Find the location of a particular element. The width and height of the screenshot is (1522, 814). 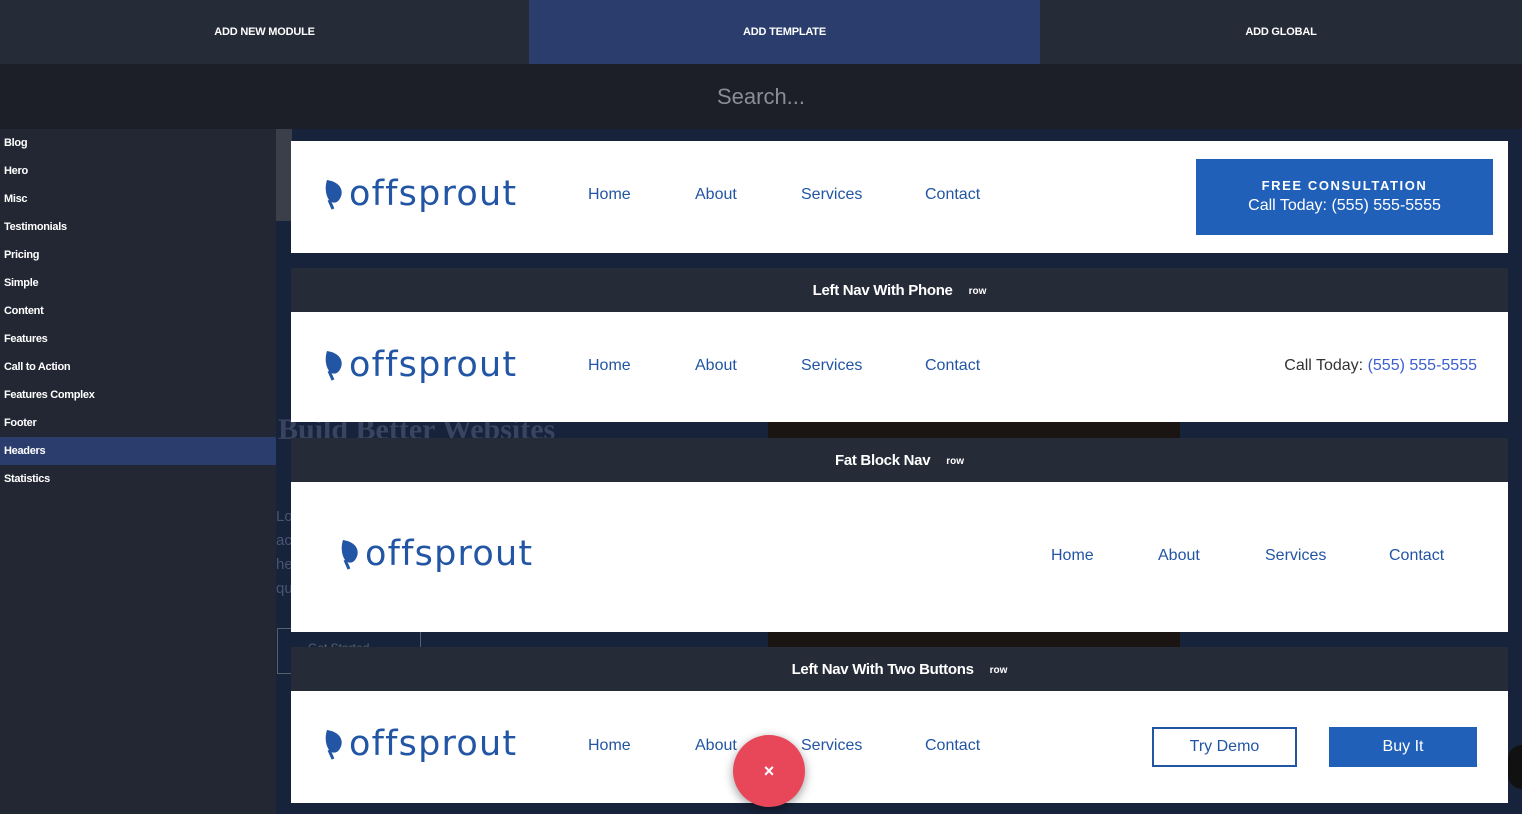

tab-add-global: ADD GLOBAL is located at coordinates (1281, 32).